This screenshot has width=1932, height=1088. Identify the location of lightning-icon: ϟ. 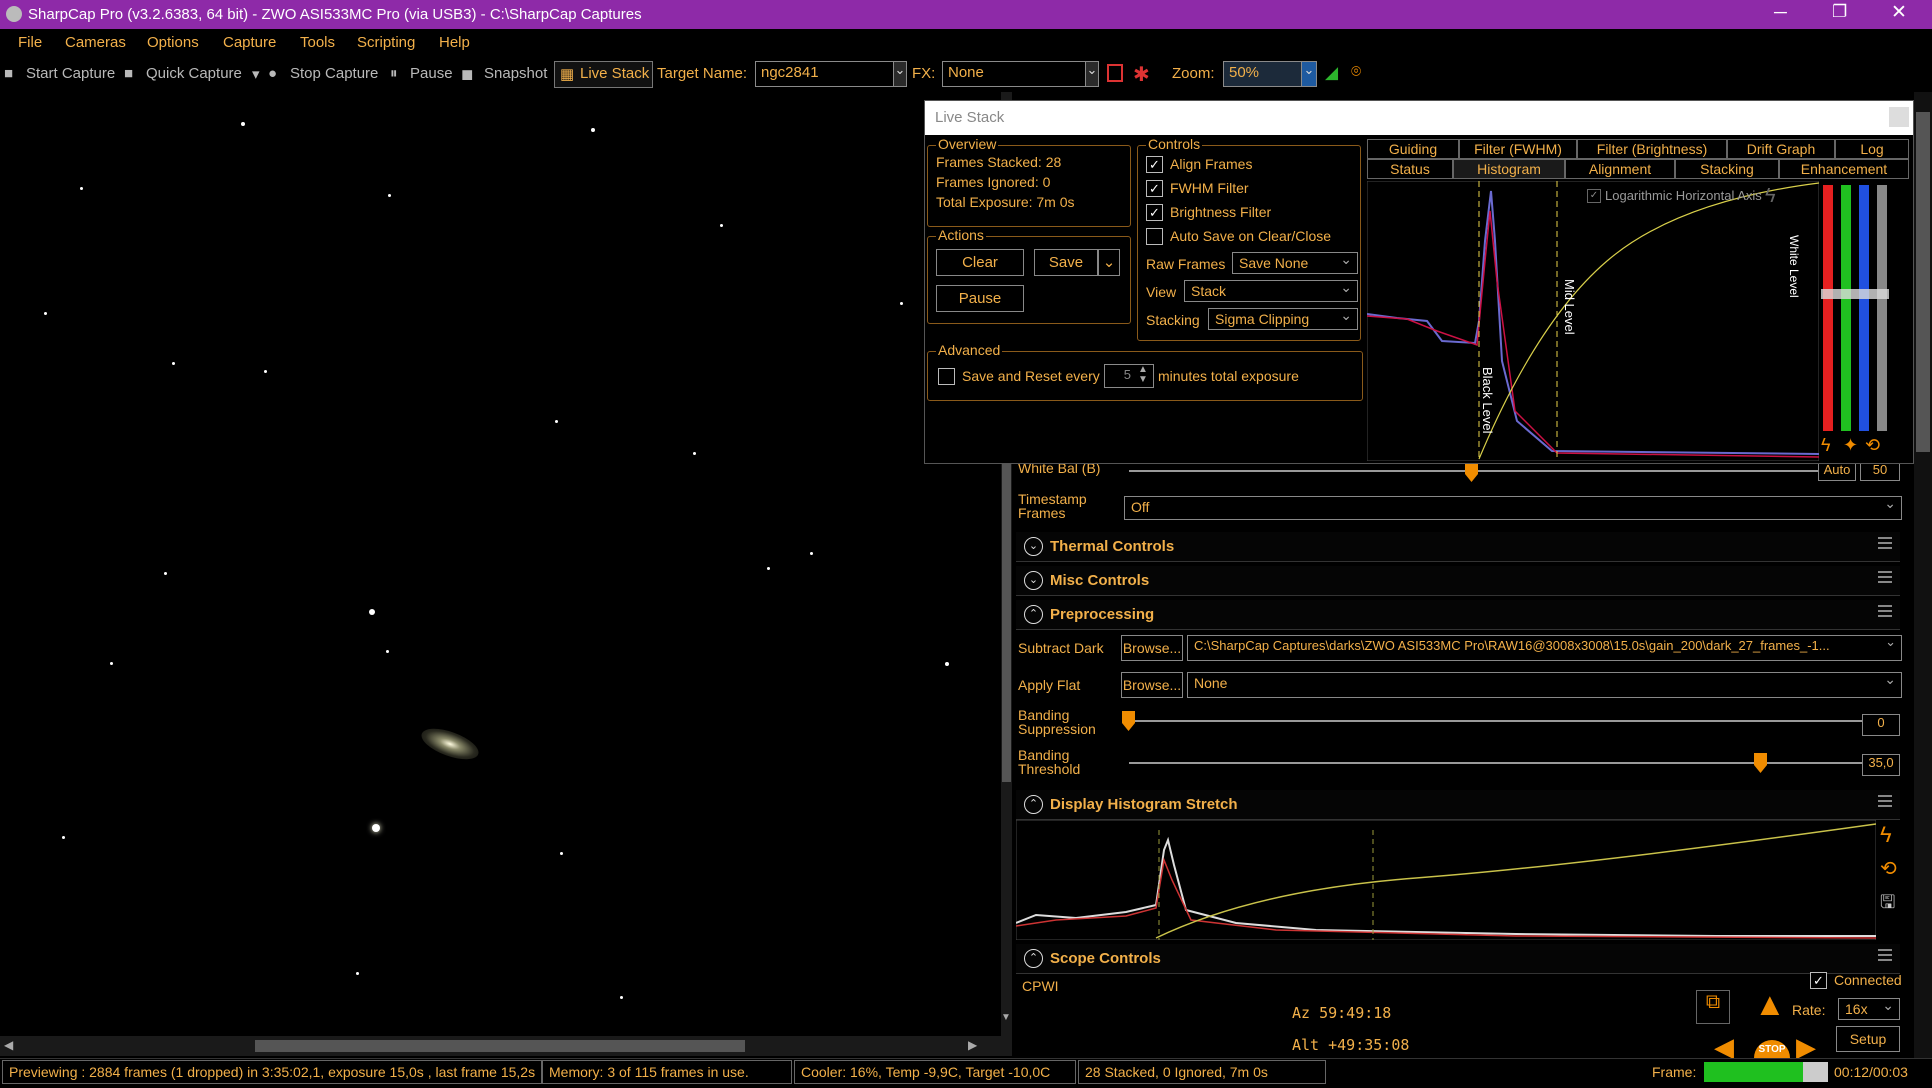
(1826, 445).